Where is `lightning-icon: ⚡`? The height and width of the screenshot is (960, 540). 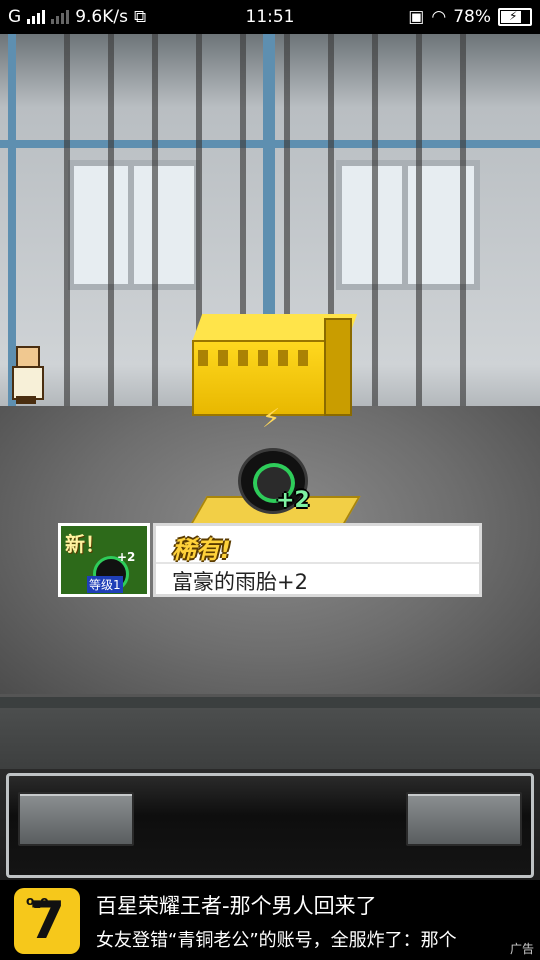 lightning-icon: ⚡ is located at coordinates (271, 419).